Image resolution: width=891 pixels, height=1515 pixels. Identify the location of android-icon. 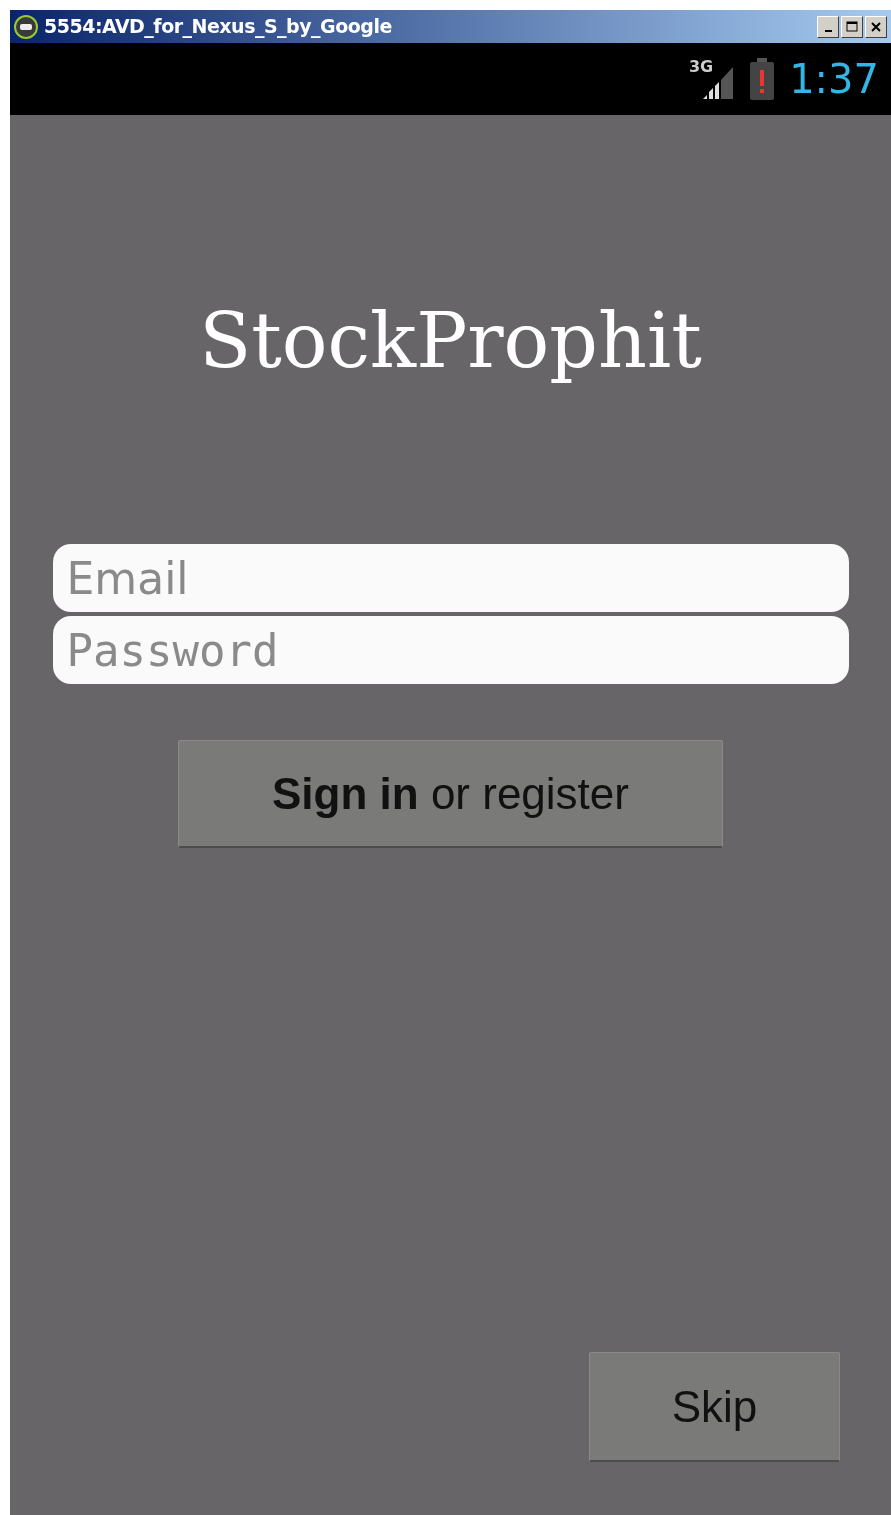
(26, 26).